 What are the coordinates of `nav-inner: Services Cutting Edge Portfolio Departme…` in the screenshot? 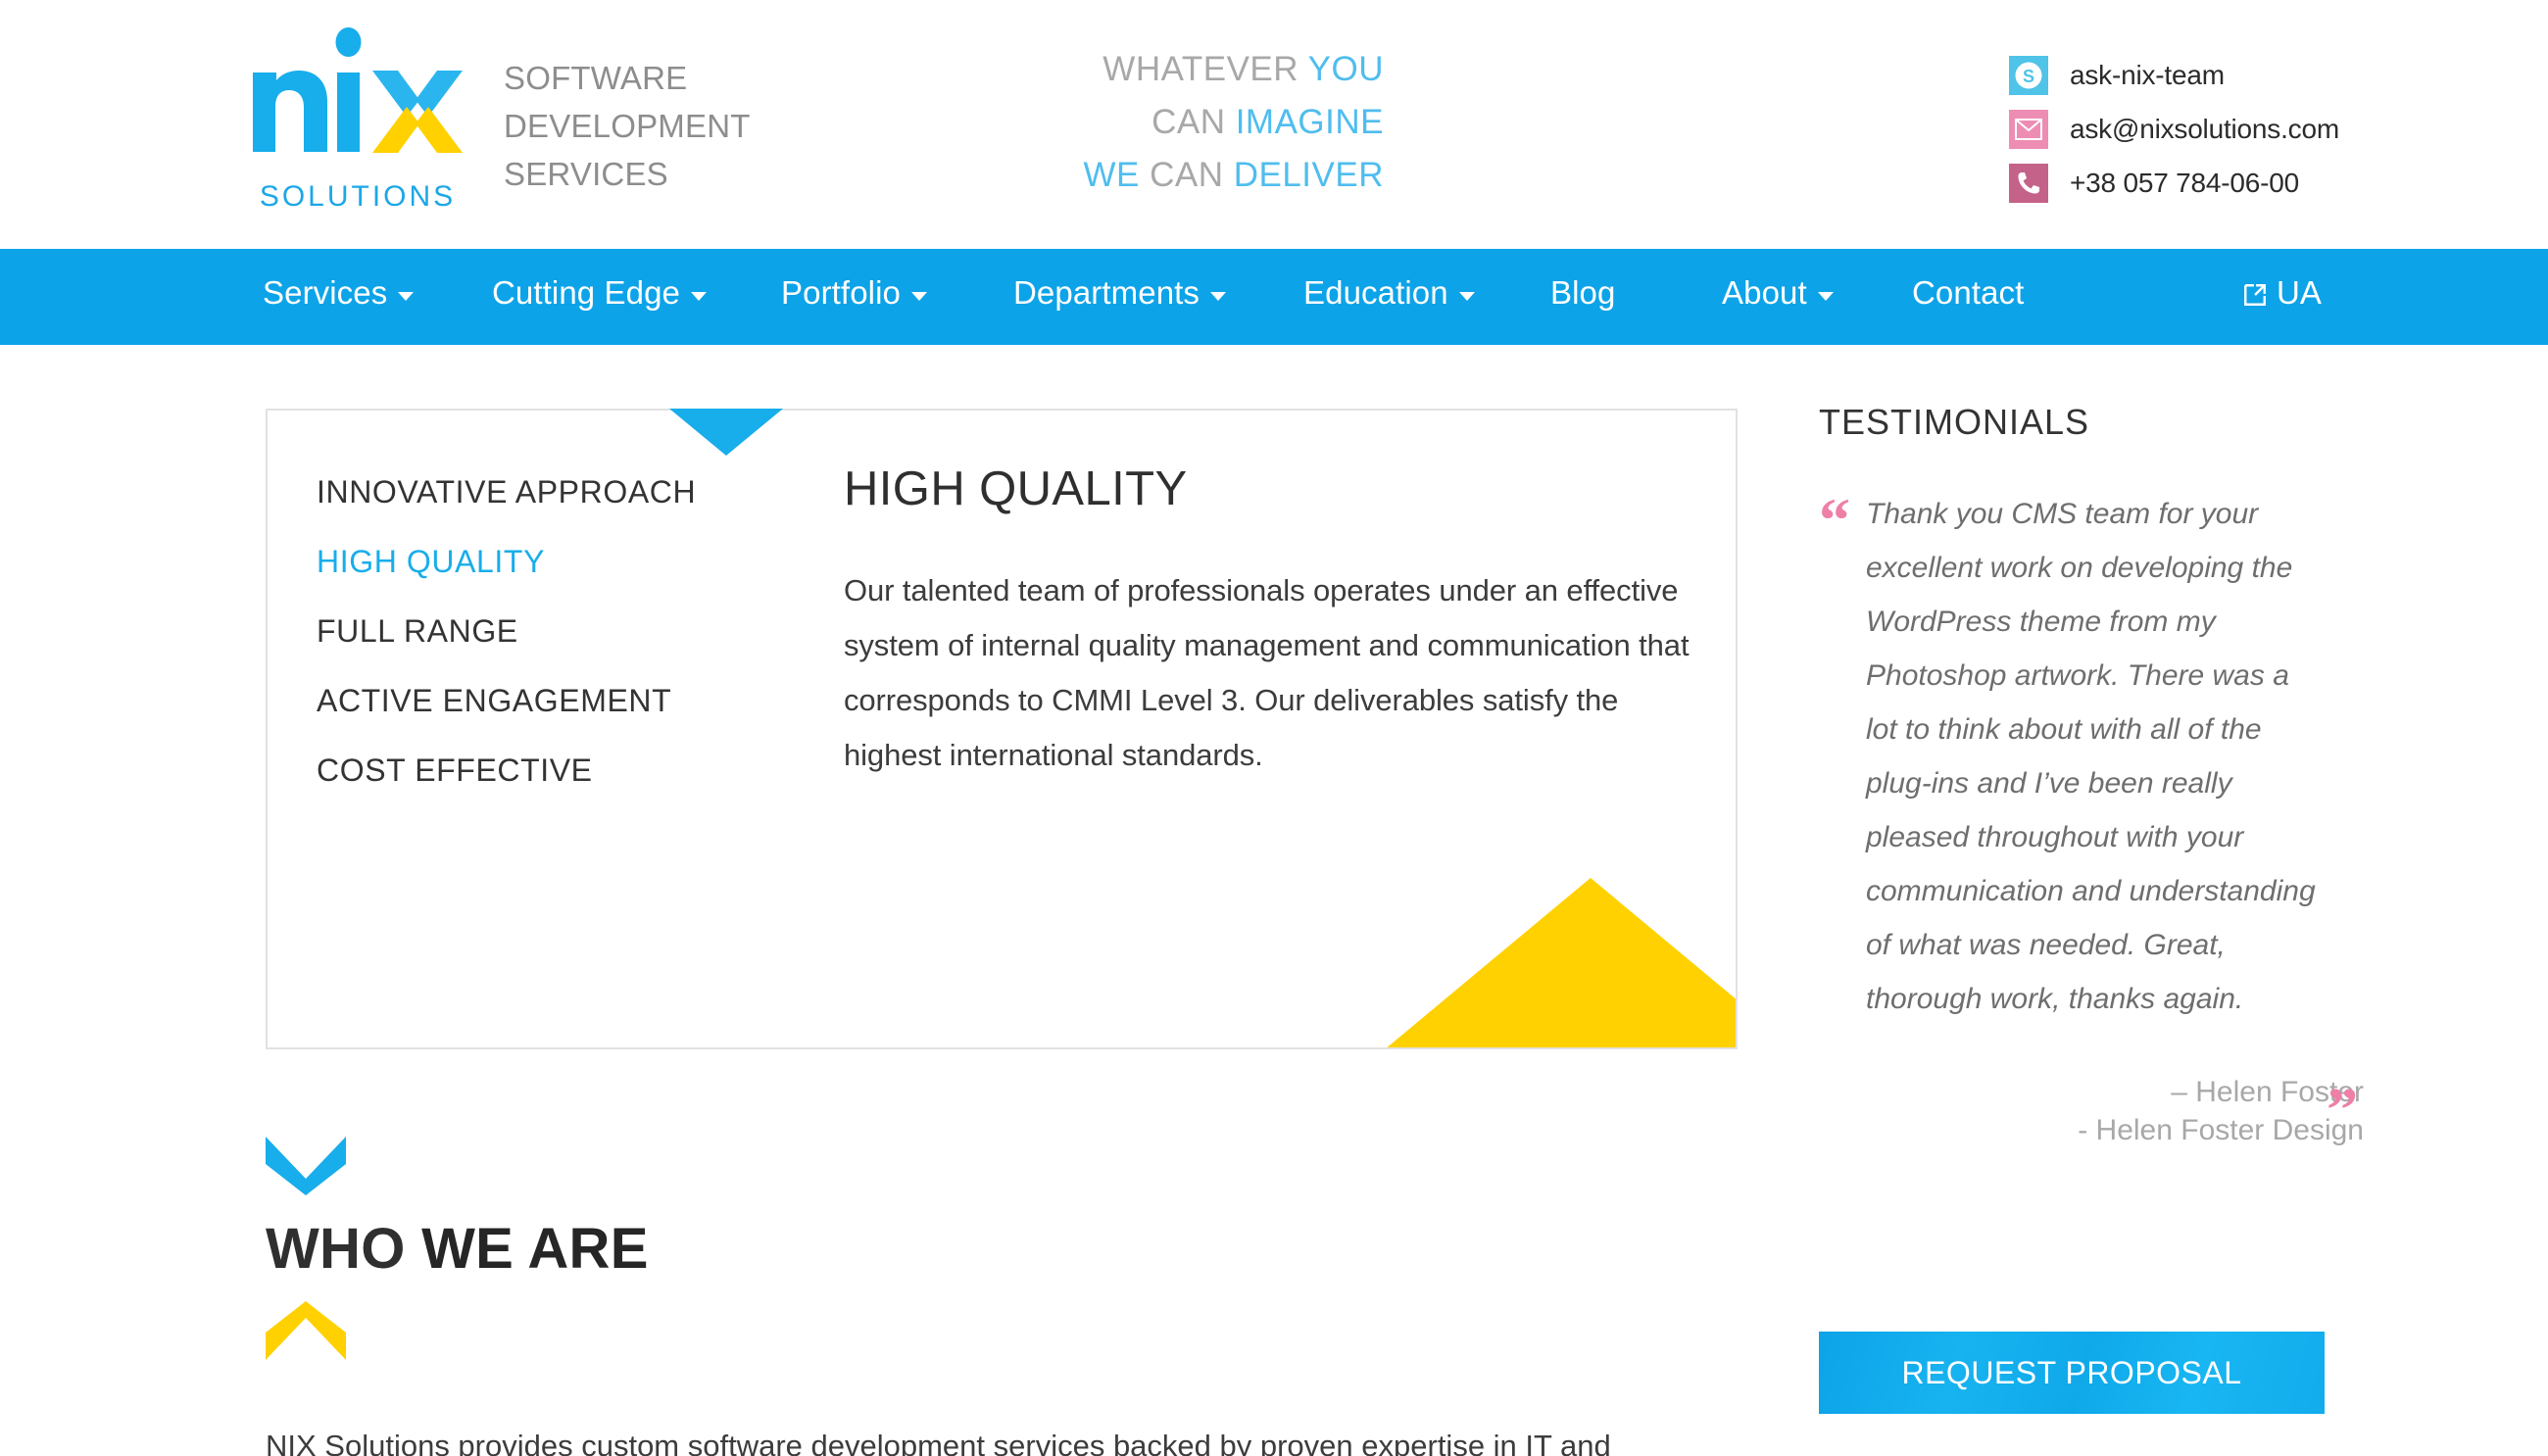 It's located at (1274, 297).